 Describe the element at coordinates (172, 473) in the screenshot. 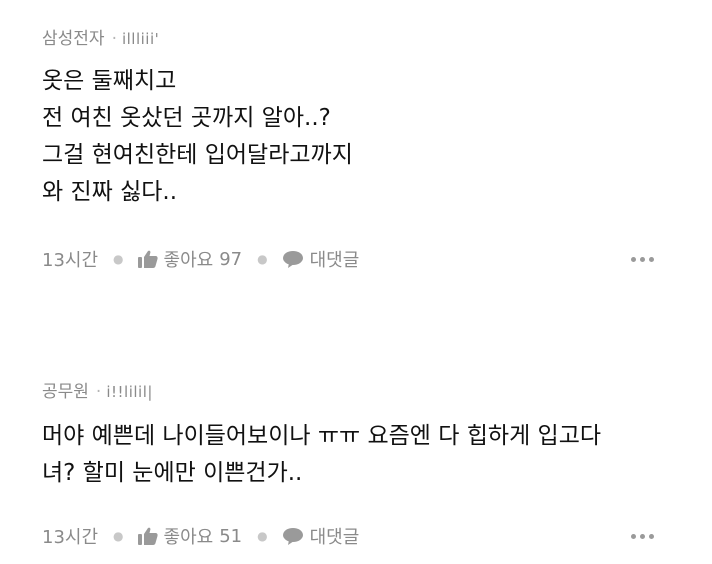

I see `comment-line: 녀? 할미 눈에만 이쁜건가..` at that location.